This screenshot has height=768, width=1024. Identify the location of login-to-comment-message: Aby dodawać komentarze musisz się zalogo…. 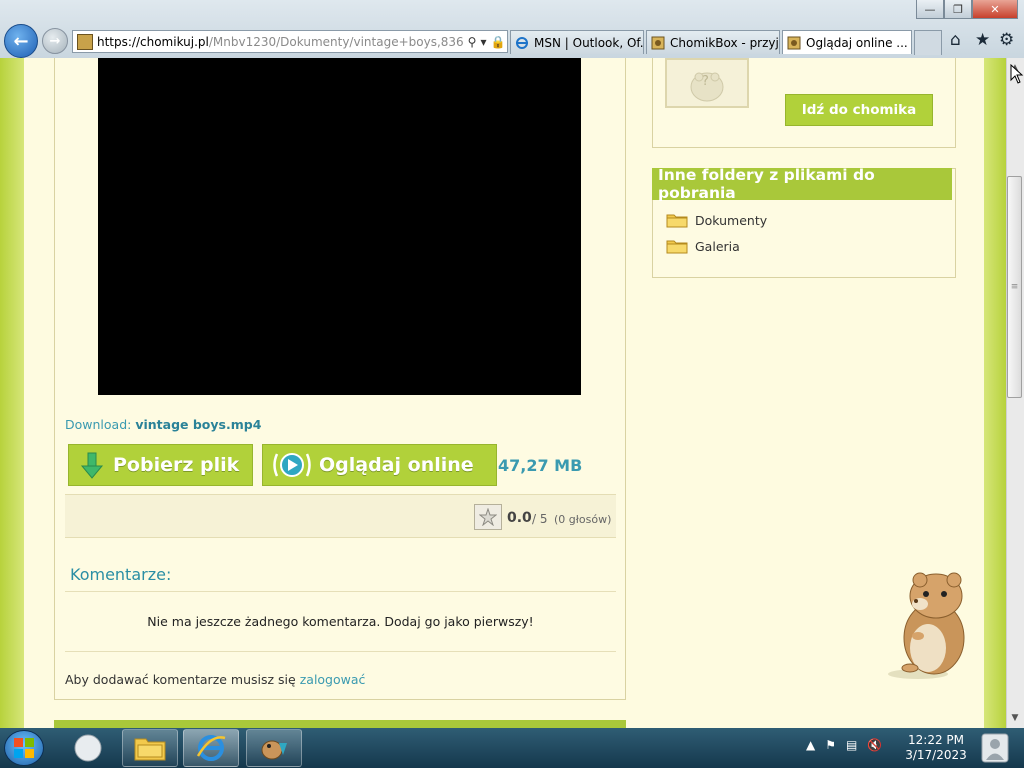
(215, 679).